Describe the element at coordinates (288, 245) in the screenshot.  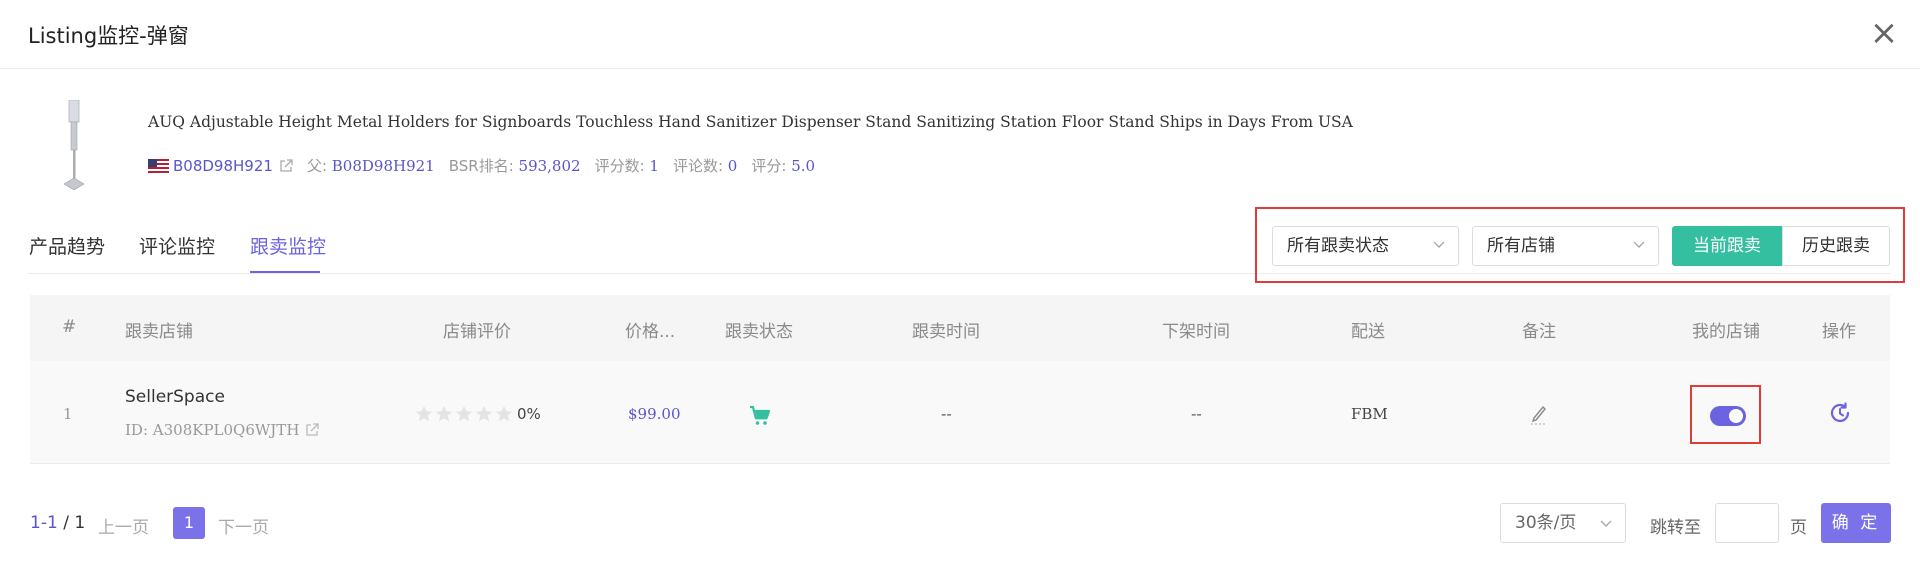
I see `tab-hijack-monitor: 跟卖监控` at that location.